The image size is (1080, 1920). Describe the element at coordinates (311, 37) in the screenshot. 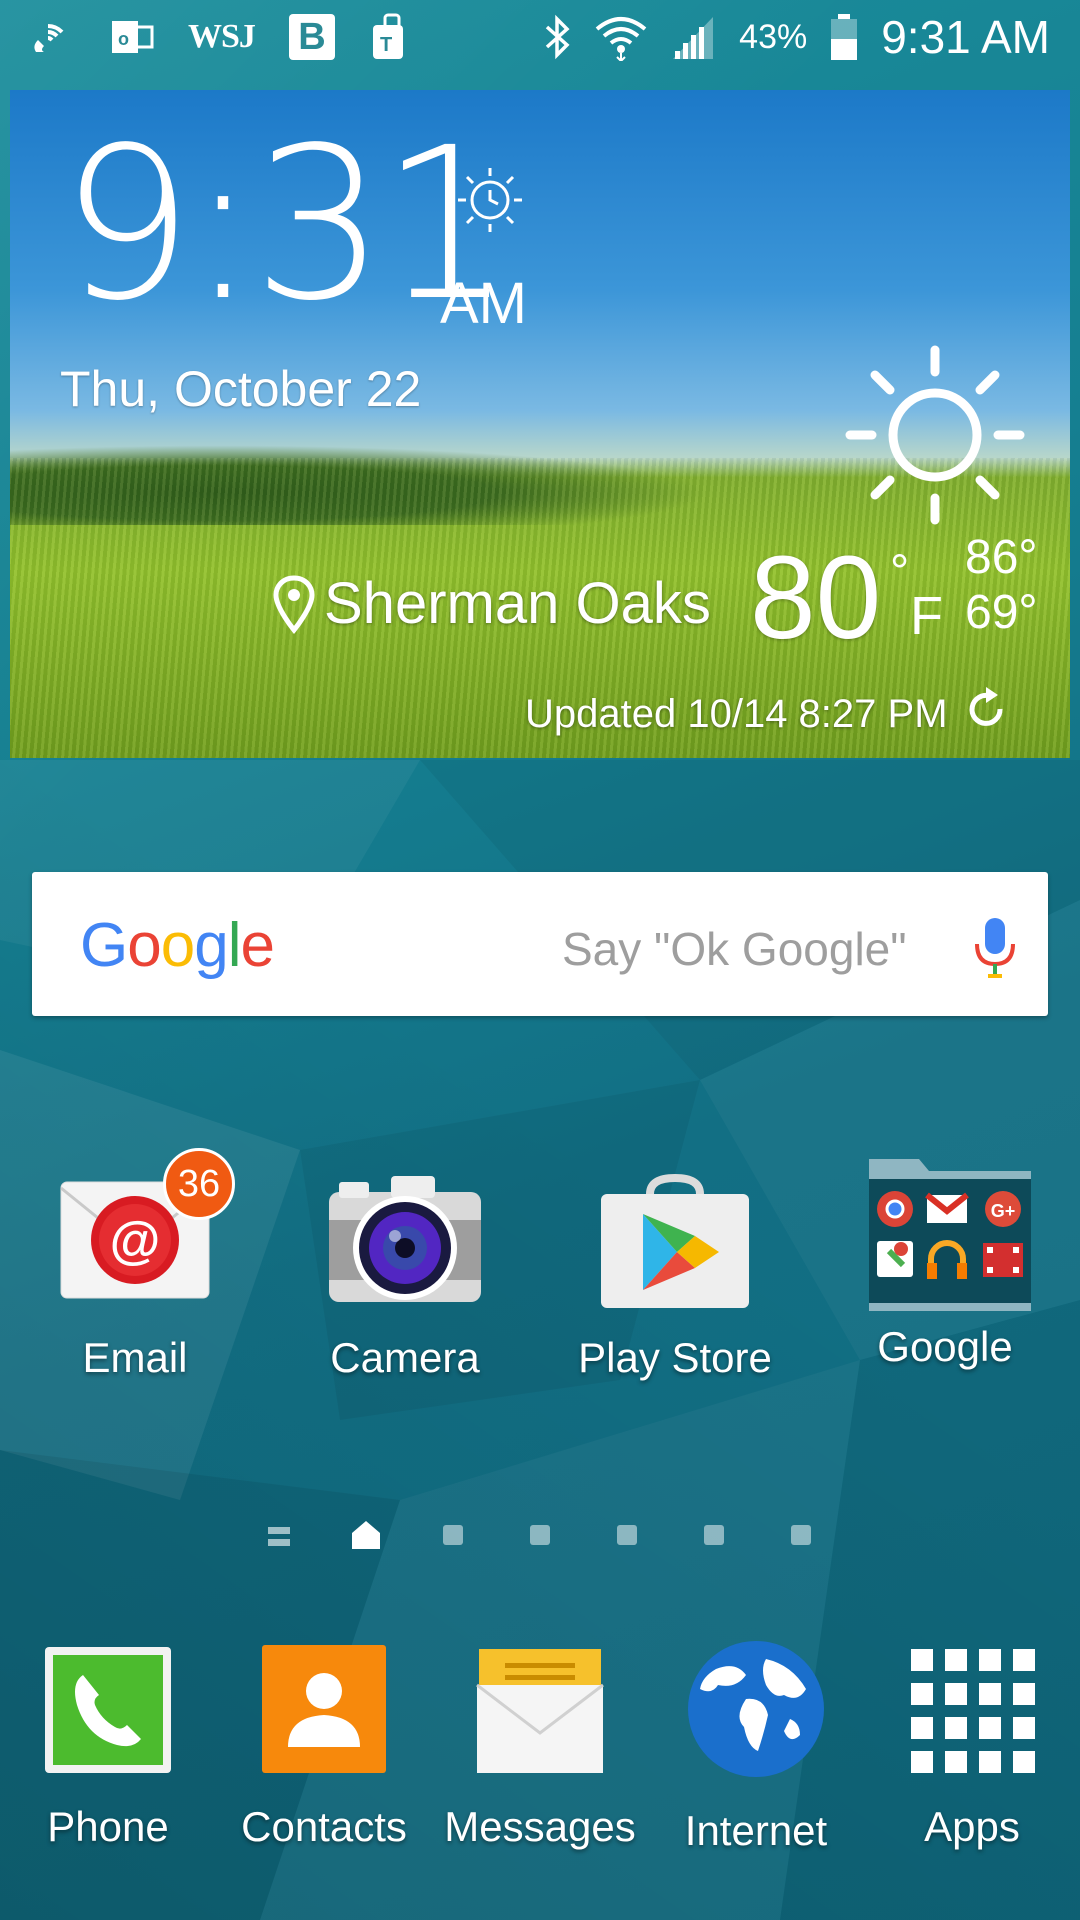

I see `b-icon: B` at that location.